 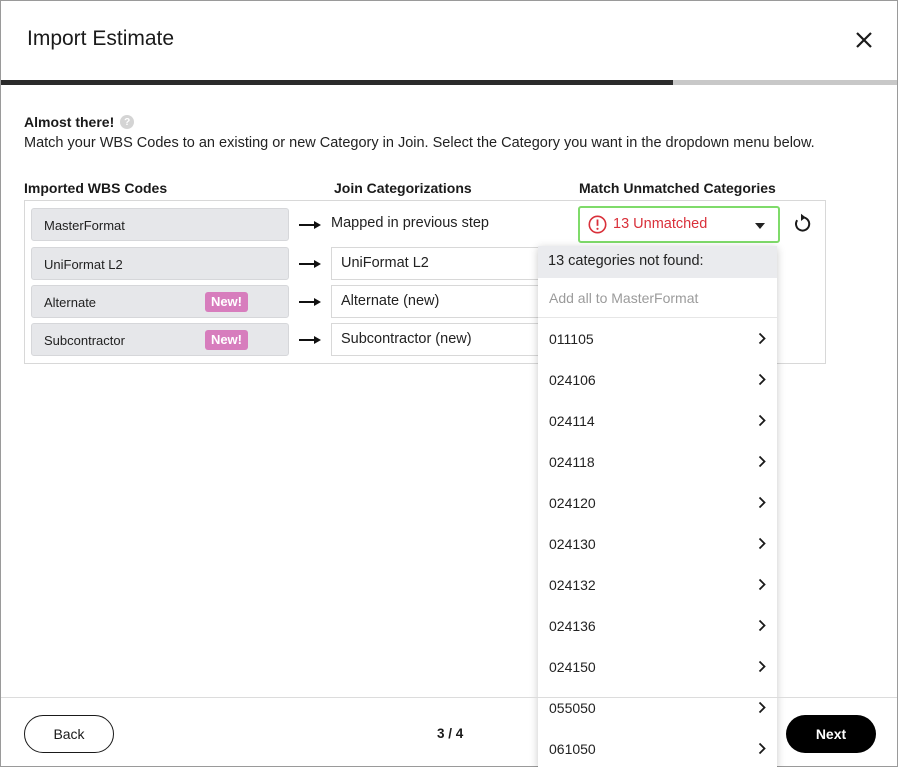 I want to click on join-category-value: Subcontractor (new), so click(x=406, y=339).